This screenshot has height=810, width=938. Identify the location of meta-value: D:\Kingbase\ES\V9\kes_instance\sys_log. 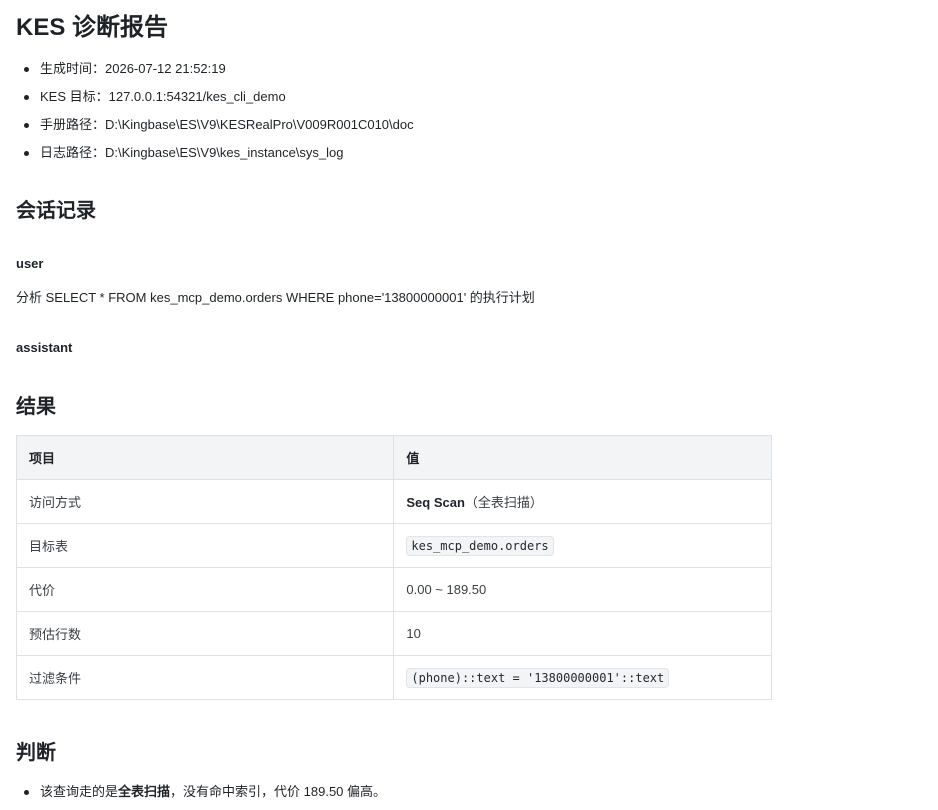
(224, 152).